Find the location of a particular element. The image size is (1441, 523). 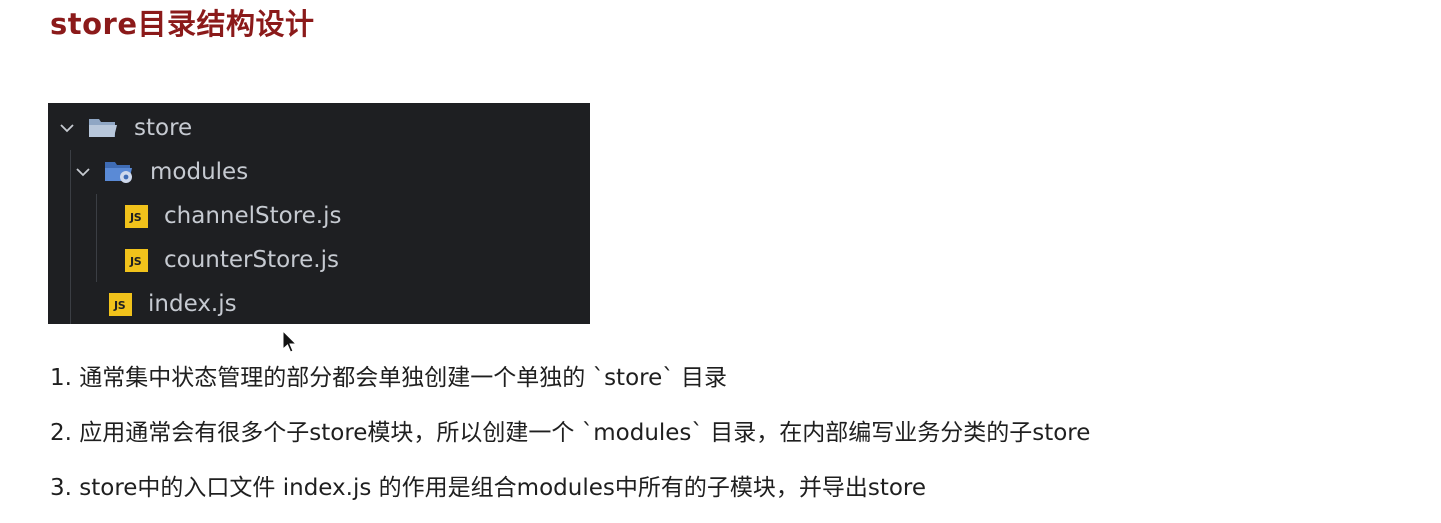

tree-item-counterstore-file: JS counterStore.js is located at coordinates (319, 260).